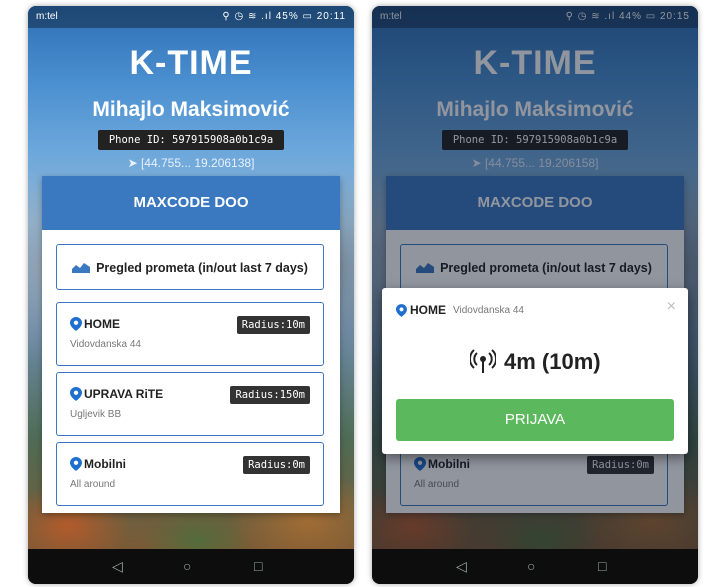  Describe the element at coordinates (134, 163) in the screenshot. I see `location-arrow-icon: ➤` at that location.